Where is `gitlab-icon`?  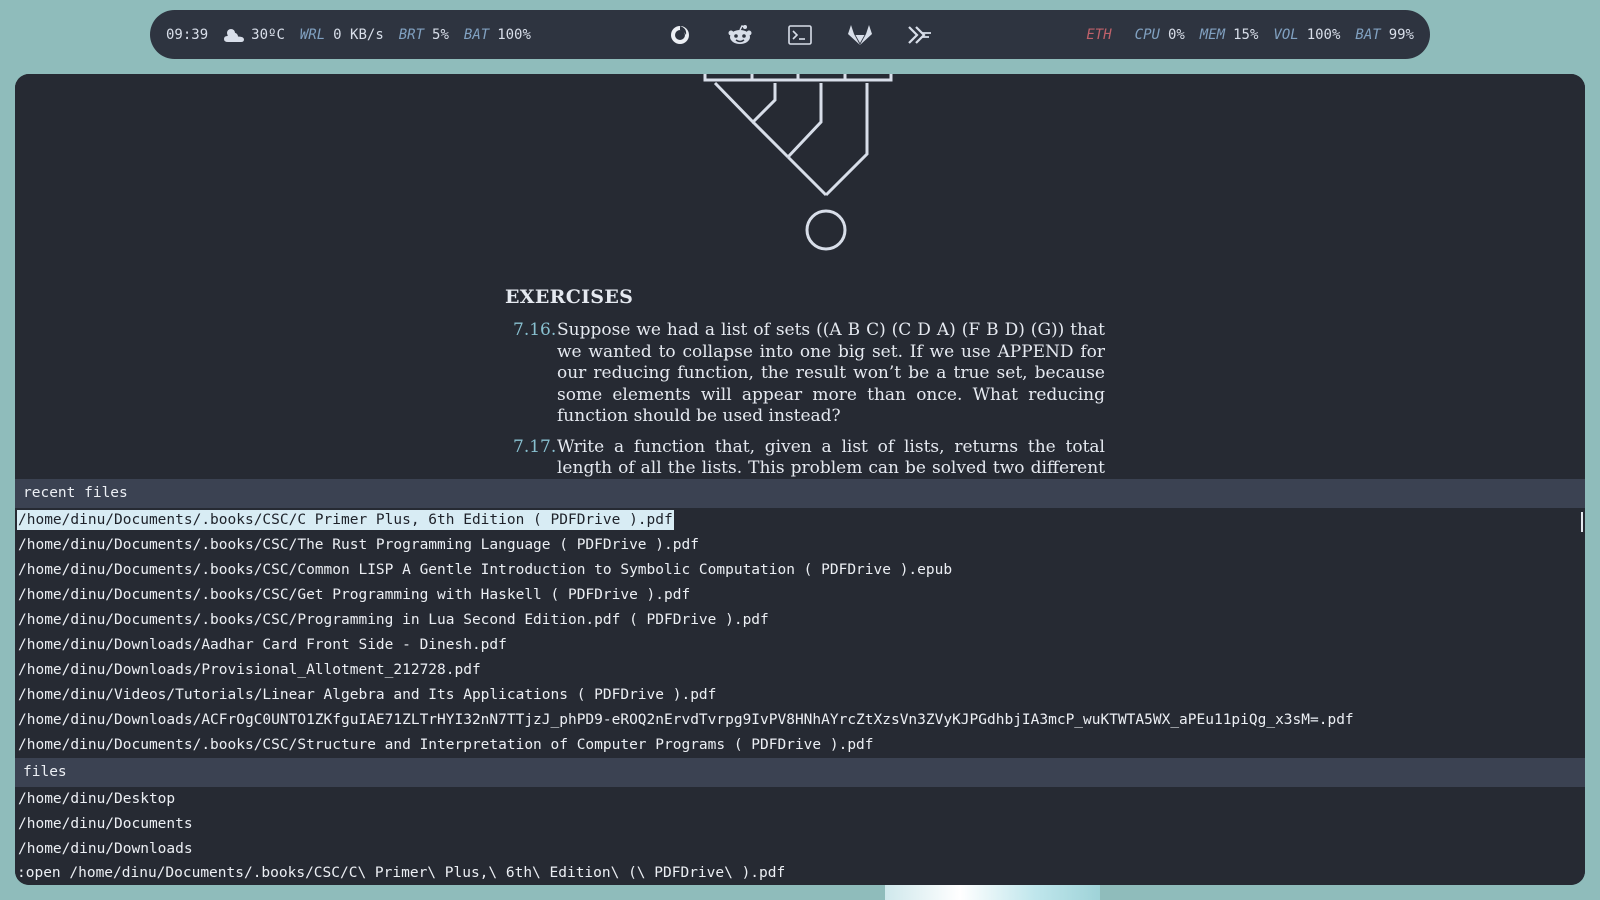 gitlab-icon is located at coordinates (860, 34).